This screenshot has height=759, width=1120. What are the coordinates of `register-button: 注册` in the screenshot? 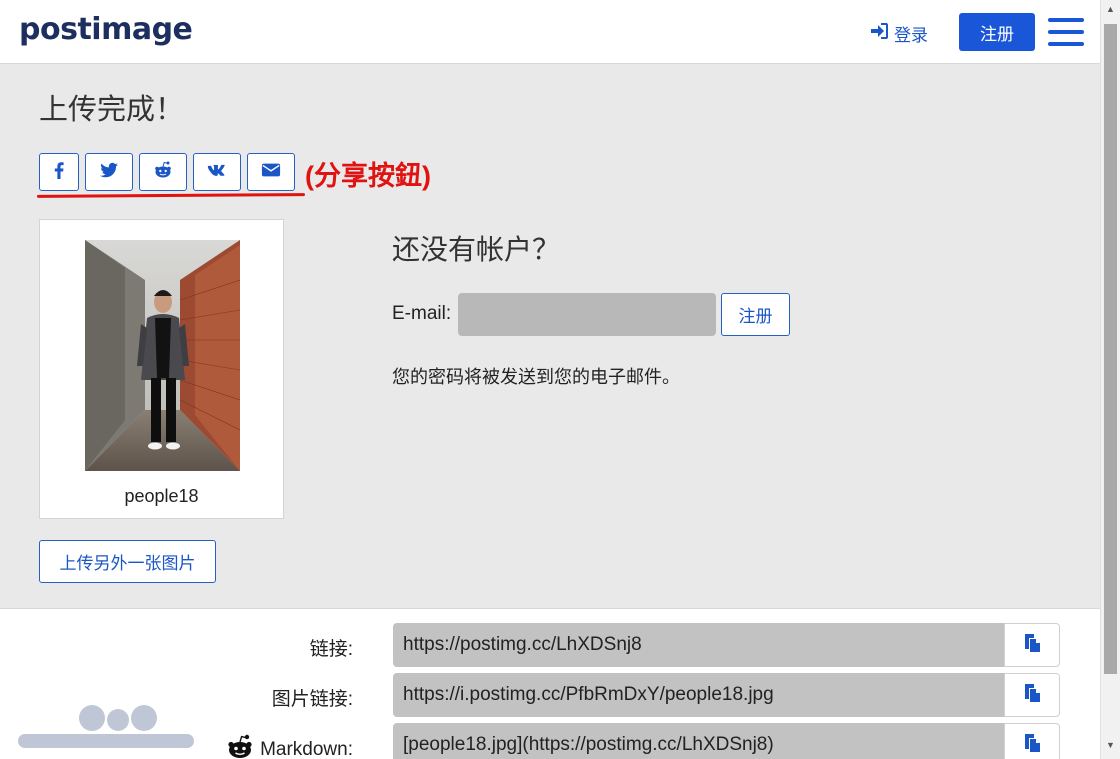 It's located at (755, 314).